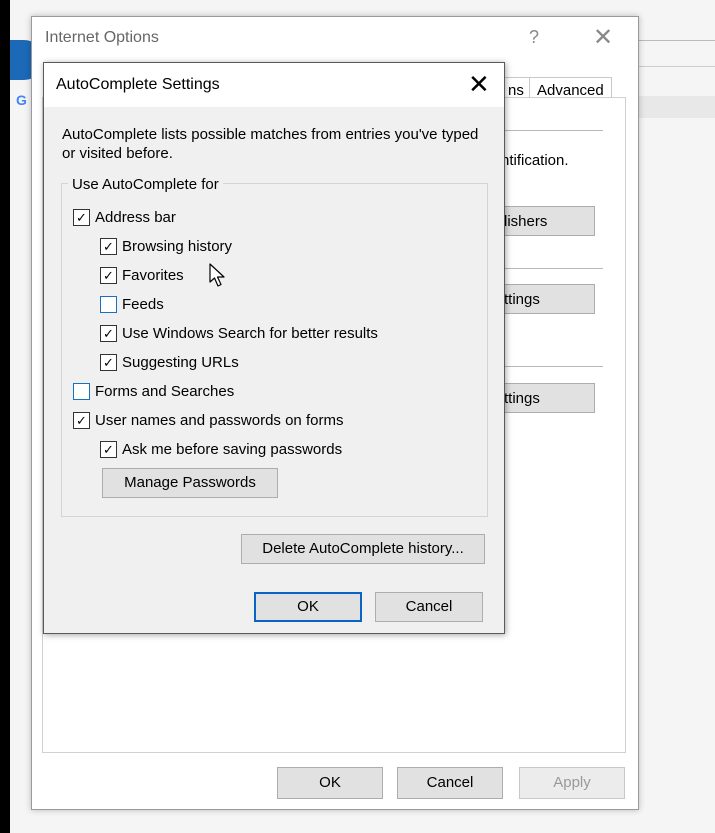  What do you see at coordinates (534, 37) in the screenshot?
I see `help-button: ?` at bounding box center [534, 37].